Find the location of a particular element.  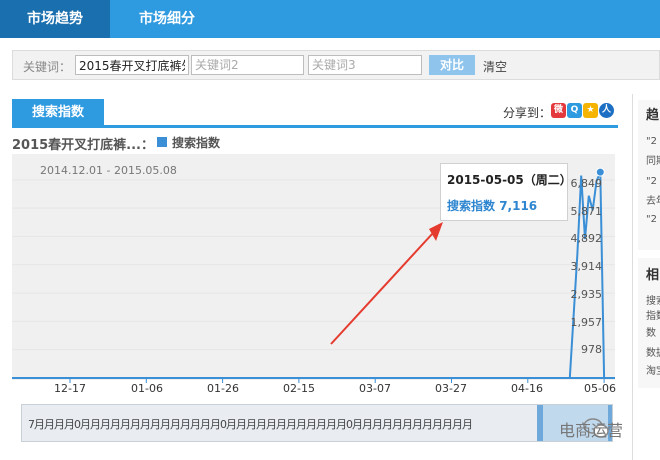

chart-tooltip: 2015-05-05（周二） 搜索指数 7,116 is located at coordinates (506, 192).